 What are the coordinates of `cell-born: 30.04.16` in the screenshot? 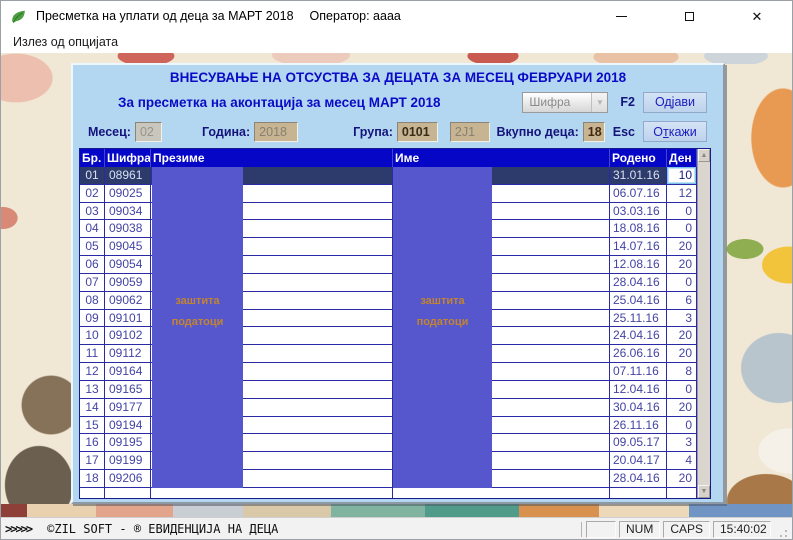 It's located at (638, 407).